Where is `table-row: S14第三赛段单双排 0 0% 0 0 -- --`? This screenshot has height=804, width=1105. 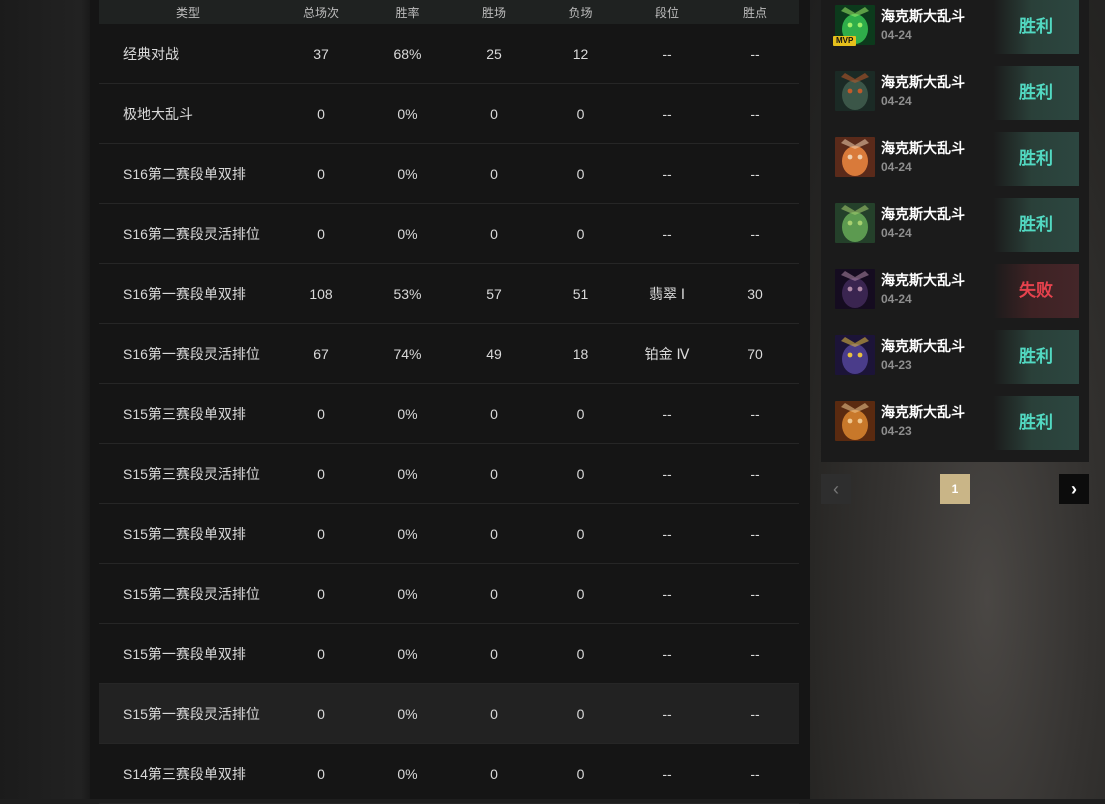
table-row: S14第三赛段单双排 0 0% 0 0 -- -- is located at coordinates (449, 773).